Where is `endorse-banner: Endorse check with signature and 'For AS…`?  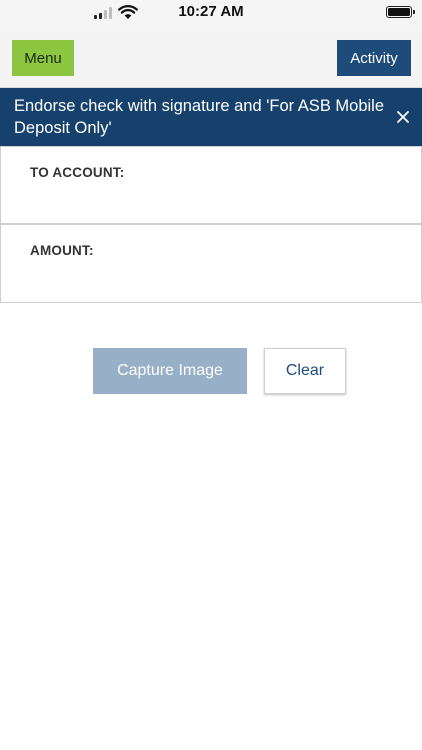
endorse-banner: Endorse check with signature and 'For AS… is located at coordinates (211, 117).